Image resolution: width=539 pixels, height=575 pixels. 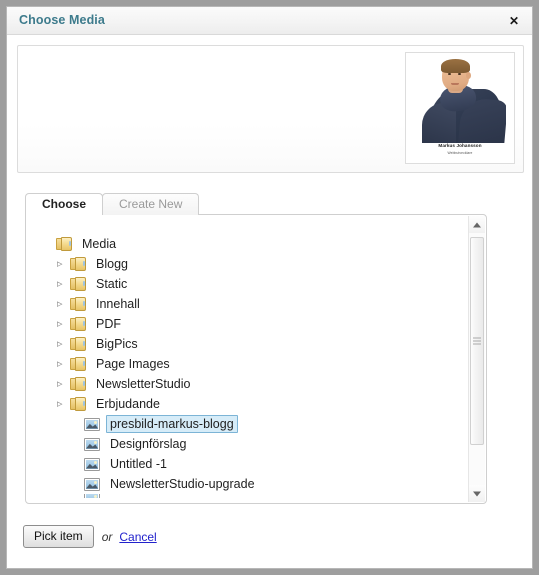 What do you see at coordinates (248, 464) in the screenshot?
I see `tree-image-row: Untitled -1` at bounding box center [248, 464].